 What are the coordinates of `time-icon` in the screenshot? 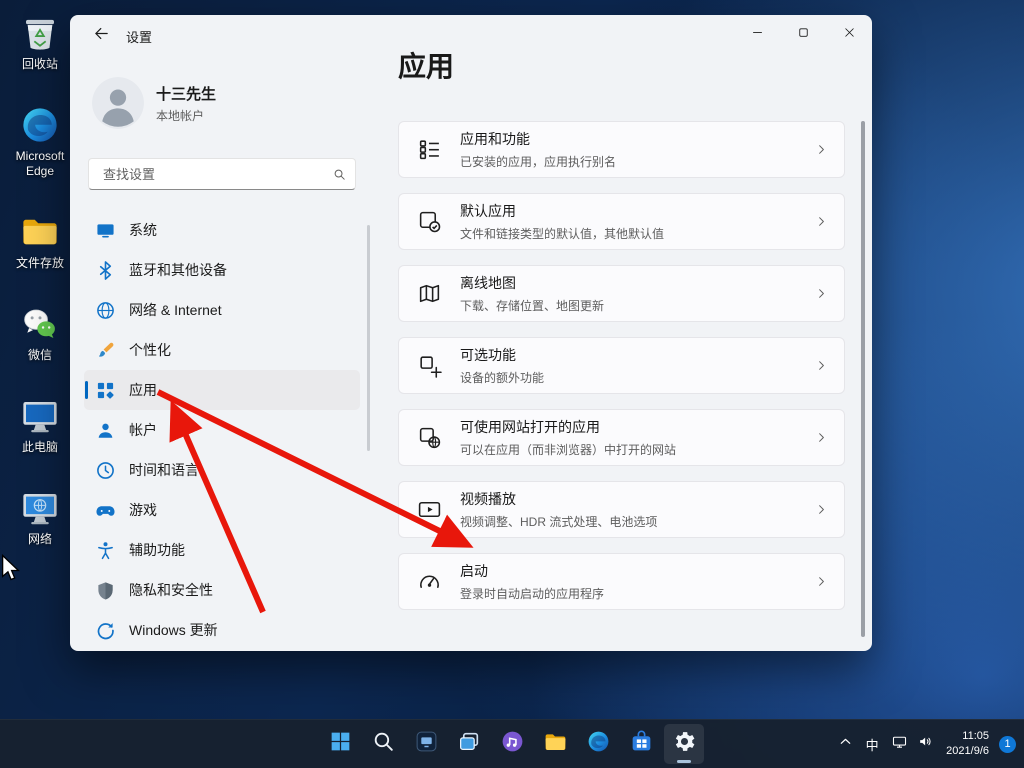 It's located at (105, 470).